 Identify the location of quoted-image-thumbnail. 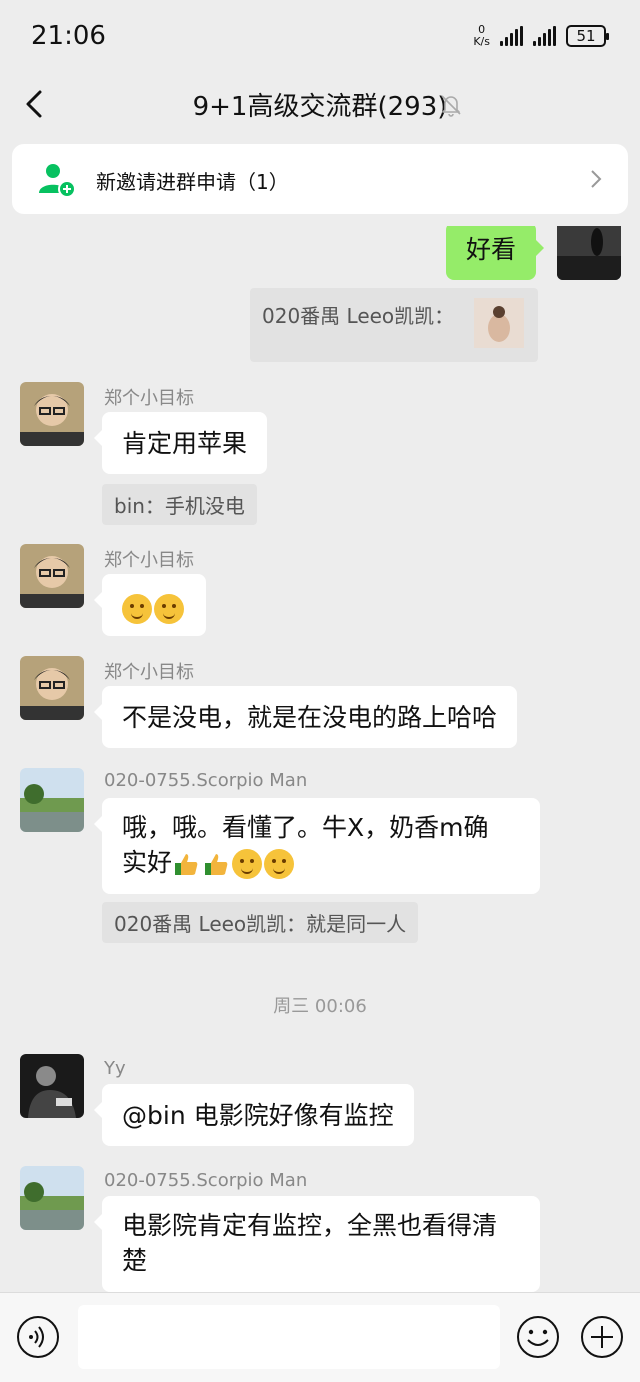
(499, 323).